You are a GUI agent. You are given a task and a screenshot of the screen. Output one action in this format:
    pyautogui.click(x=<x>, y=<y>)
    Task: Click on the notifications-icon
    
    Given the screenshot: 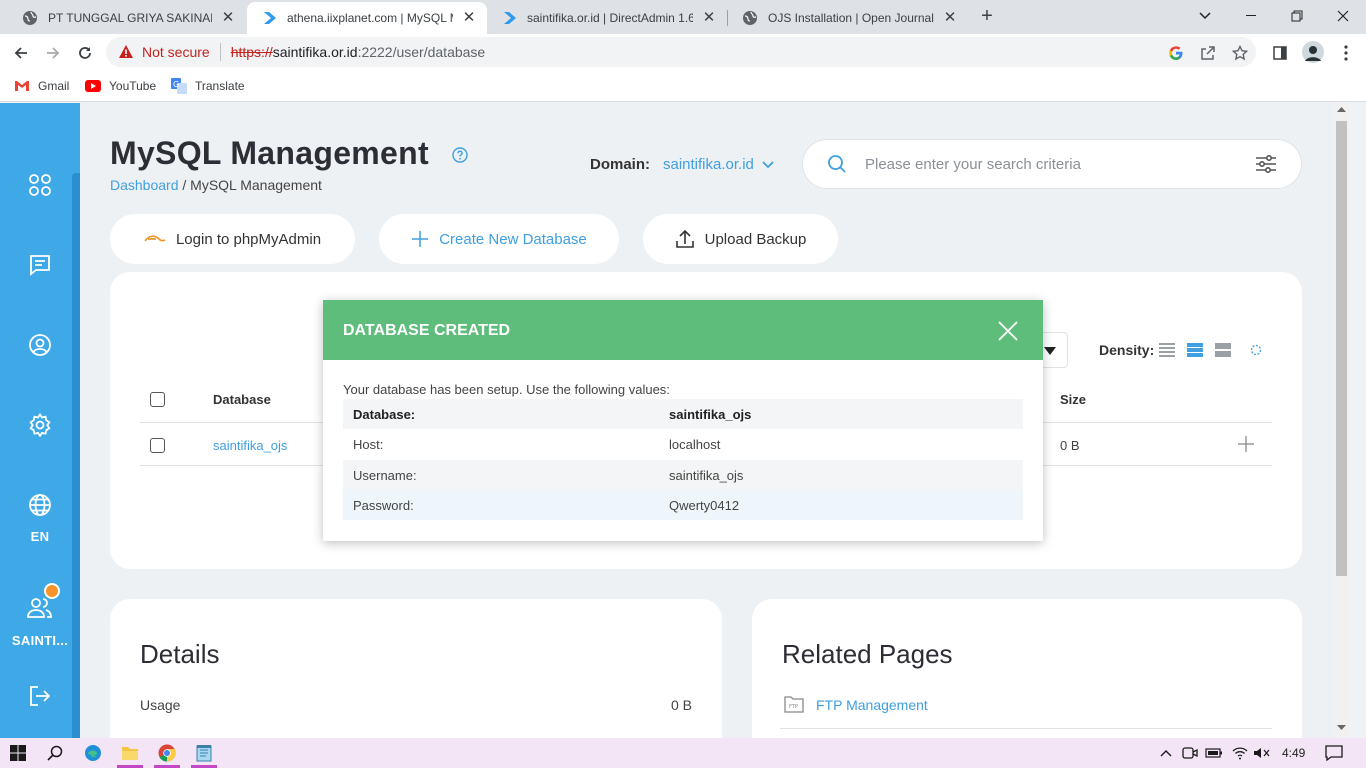 What is the action you would take?
    pyautogui.click(x=1334, y=753)
    